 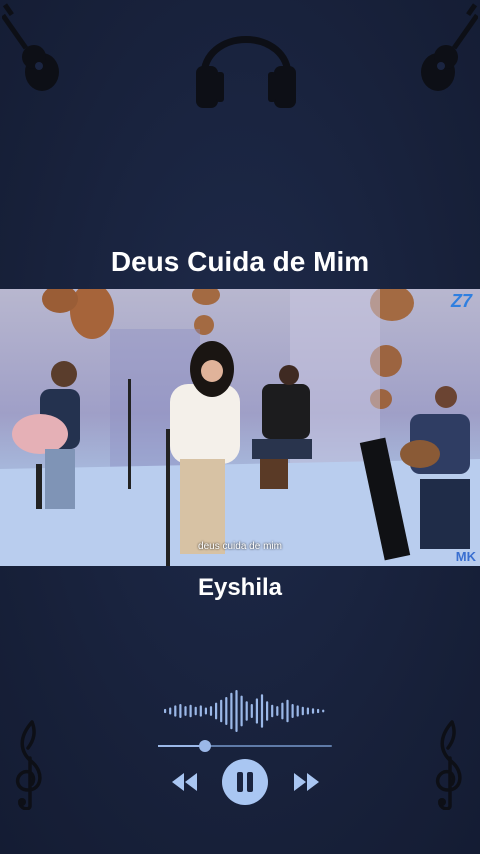 I want to click on video-subtitle: deus cuida de mim, so click(x=240, y=546).